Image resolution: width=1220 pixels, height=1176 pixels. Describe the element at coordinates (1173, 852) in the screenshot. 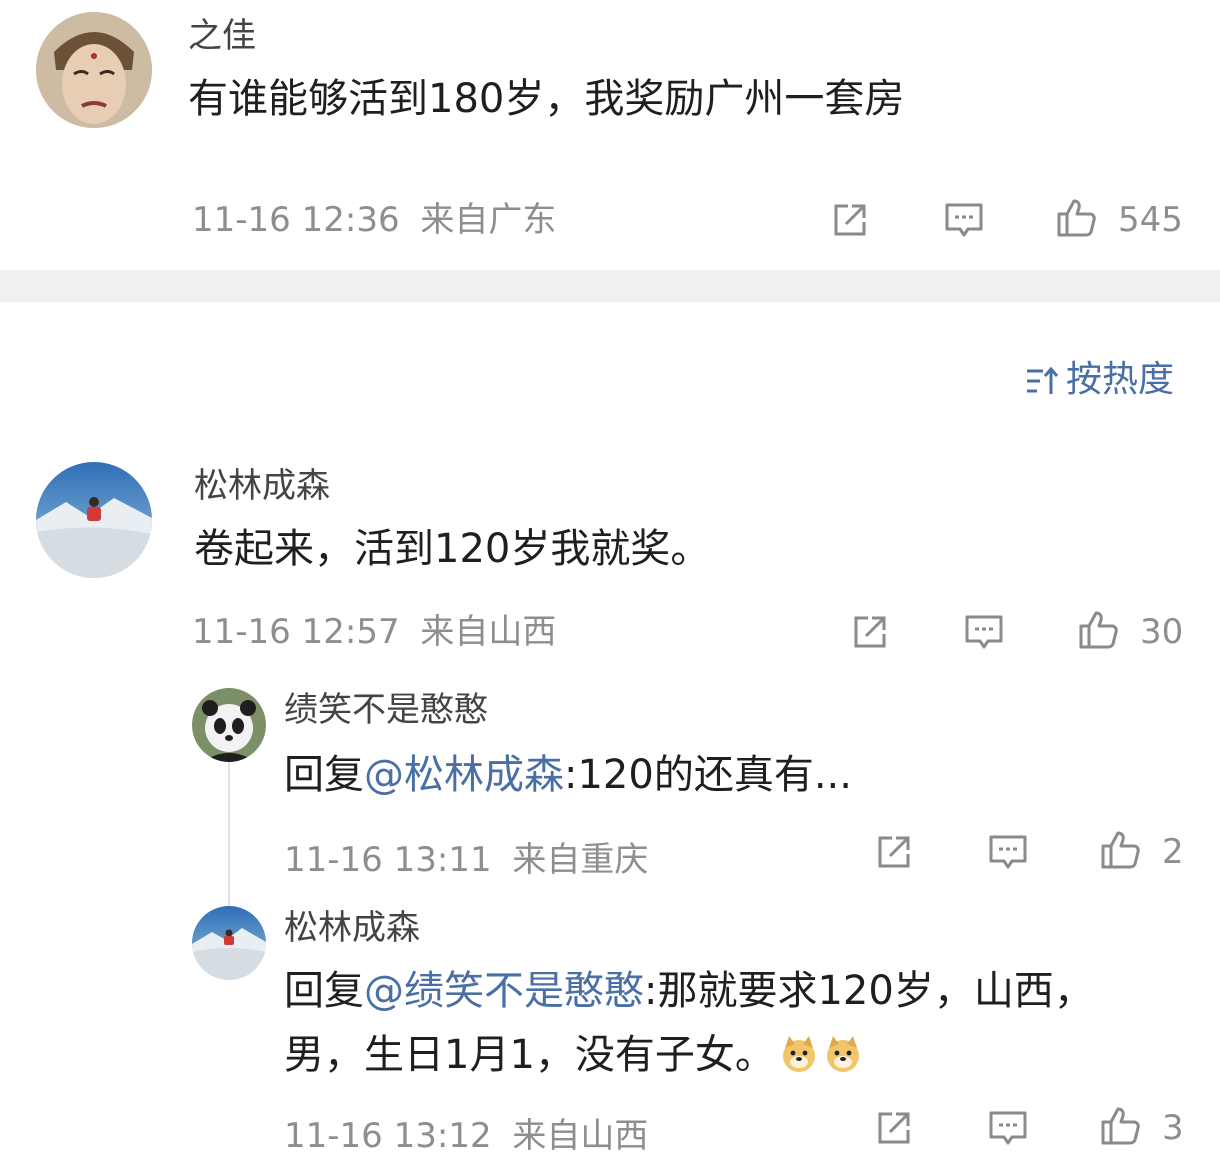

I see `like-count: 2` at that location.